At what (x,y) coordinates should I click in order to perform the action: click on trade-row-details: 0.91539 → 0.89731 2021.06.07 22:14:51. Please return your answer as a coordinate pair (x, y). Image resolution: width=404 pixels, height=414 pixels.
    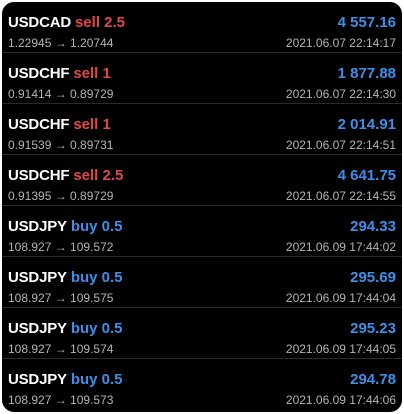
    Looking at the image, I should click on (202, 145).